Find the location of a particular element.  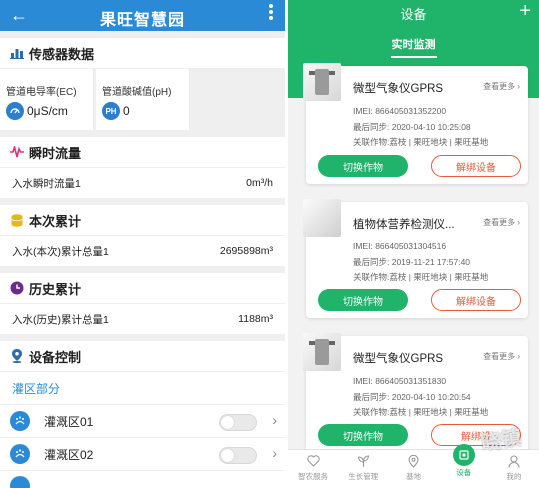

clock-icon is located at coordinates (17, 288).